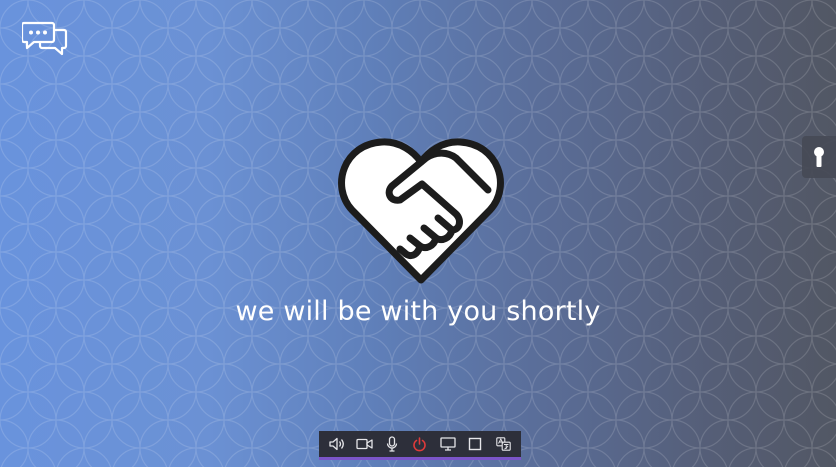  I want to click on camera-icon, so click(364, 444).